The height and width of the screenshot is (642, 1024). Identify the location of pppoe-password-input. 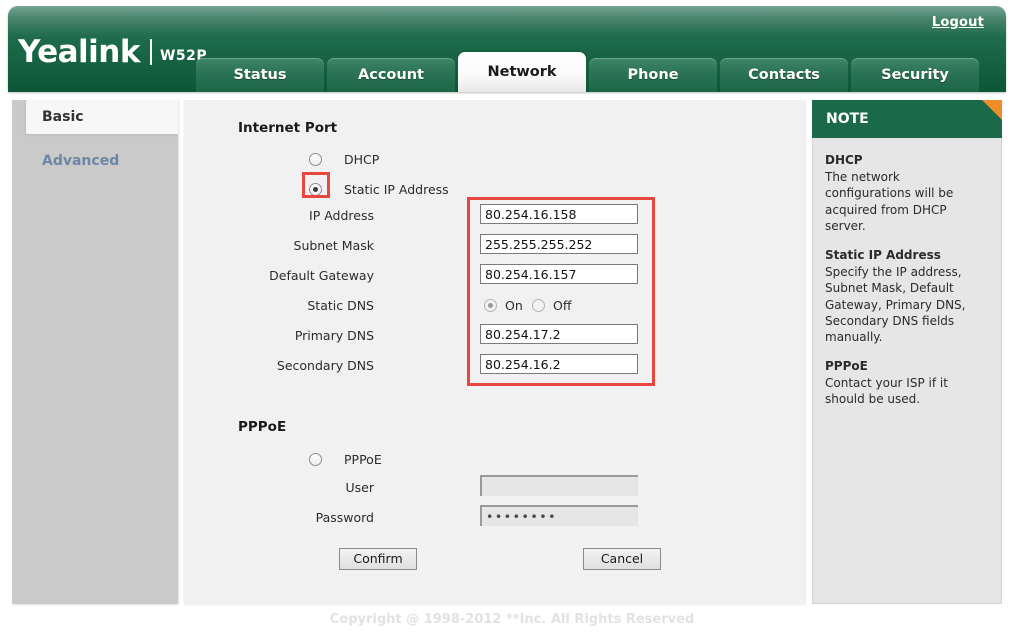
(559, 515).